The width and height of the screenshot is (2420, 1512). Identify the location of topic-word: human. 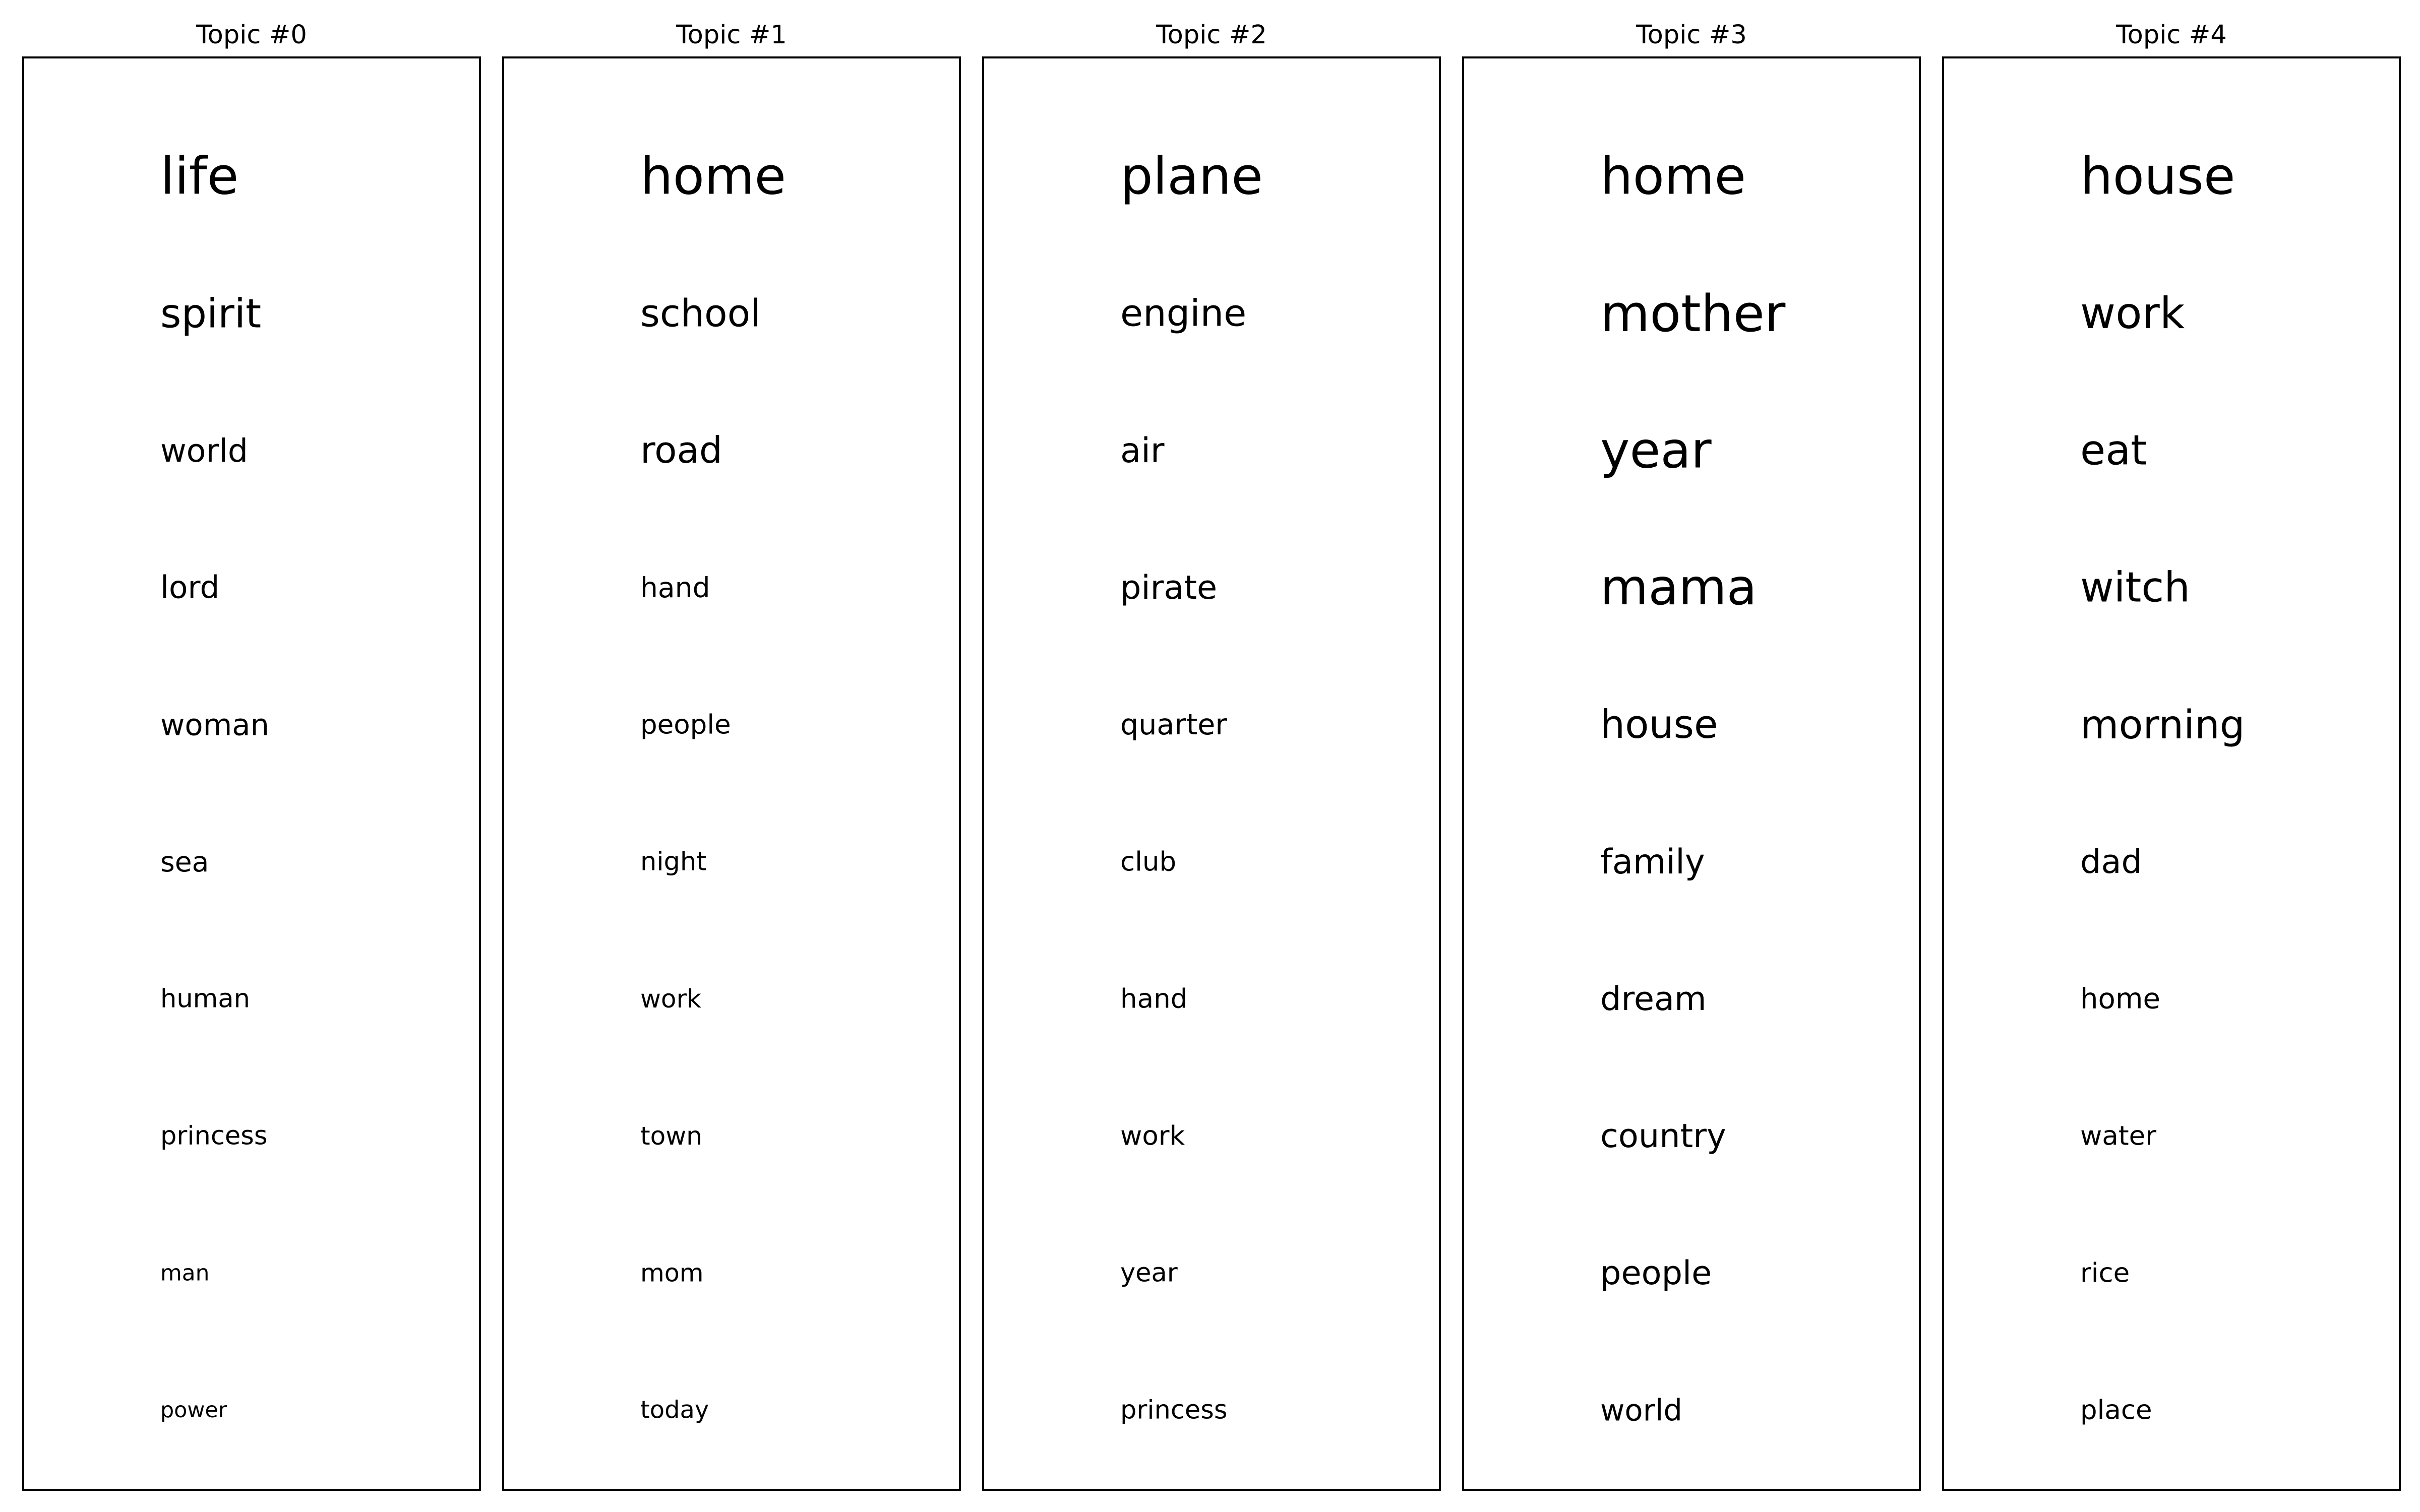
(205, 999).